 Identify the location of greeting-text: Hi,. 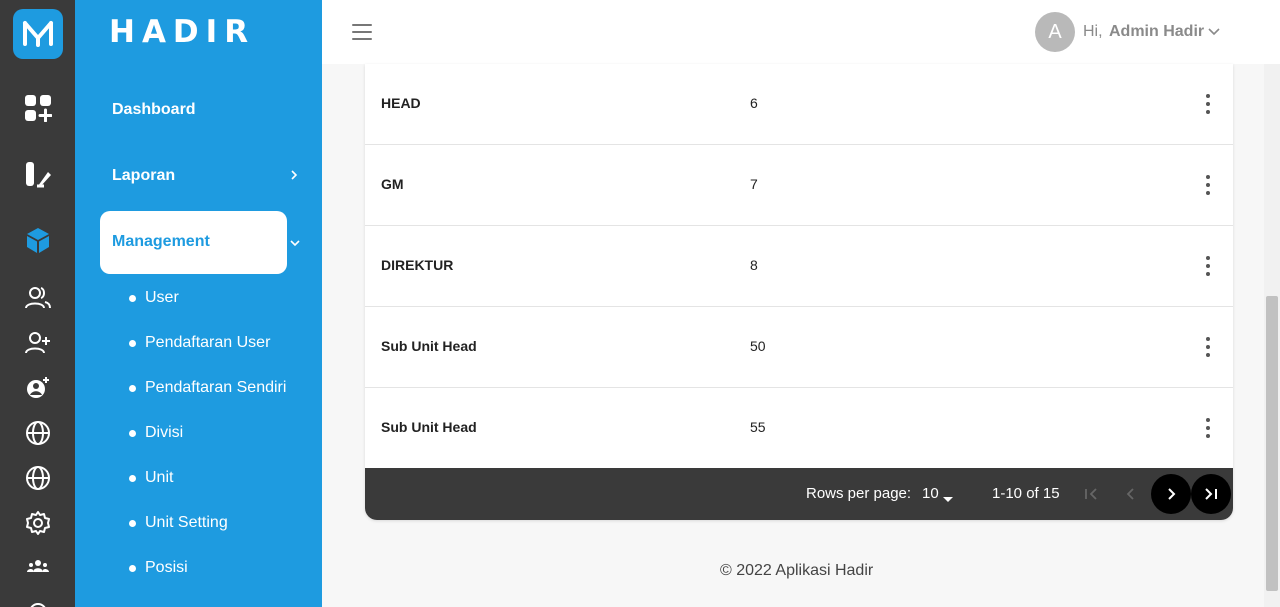
(1093, 31).